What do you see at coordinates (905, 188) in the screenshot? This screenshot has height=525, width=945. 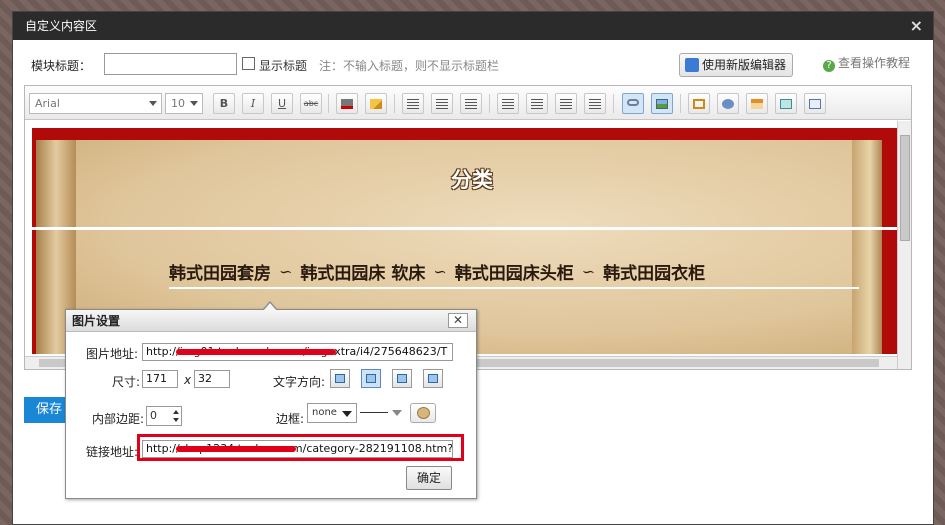 I see `vertical-scroll-thumb` at bounding box center [905, 188].